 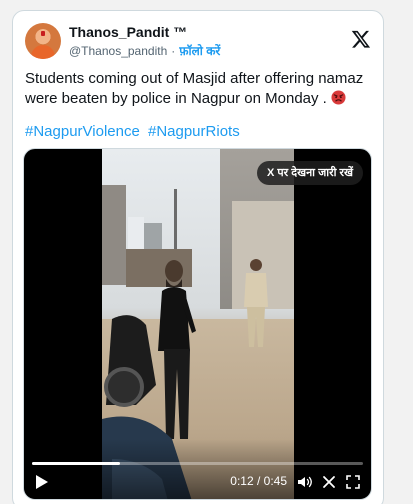 I want to click on controls-gradient, so click(x=197, y=469).